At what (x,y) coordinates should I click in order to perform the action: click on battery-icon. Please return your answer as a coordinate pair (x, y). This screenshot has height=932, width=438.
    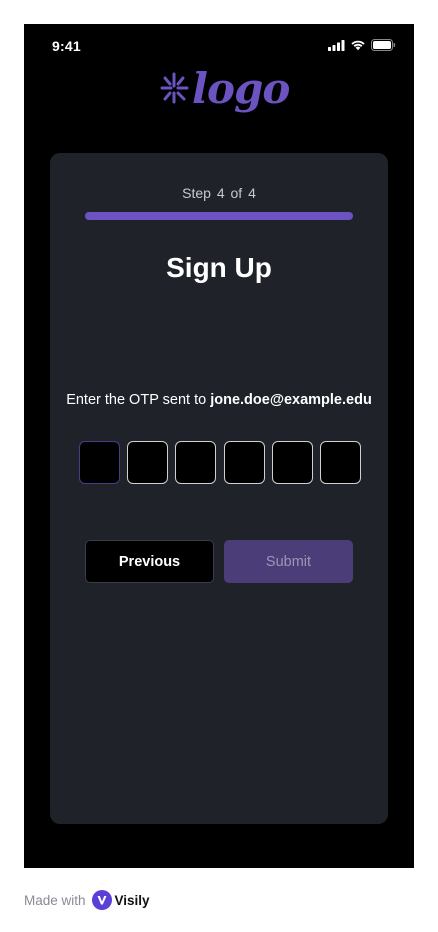
    Looking at the image, I should click on (383, 45).